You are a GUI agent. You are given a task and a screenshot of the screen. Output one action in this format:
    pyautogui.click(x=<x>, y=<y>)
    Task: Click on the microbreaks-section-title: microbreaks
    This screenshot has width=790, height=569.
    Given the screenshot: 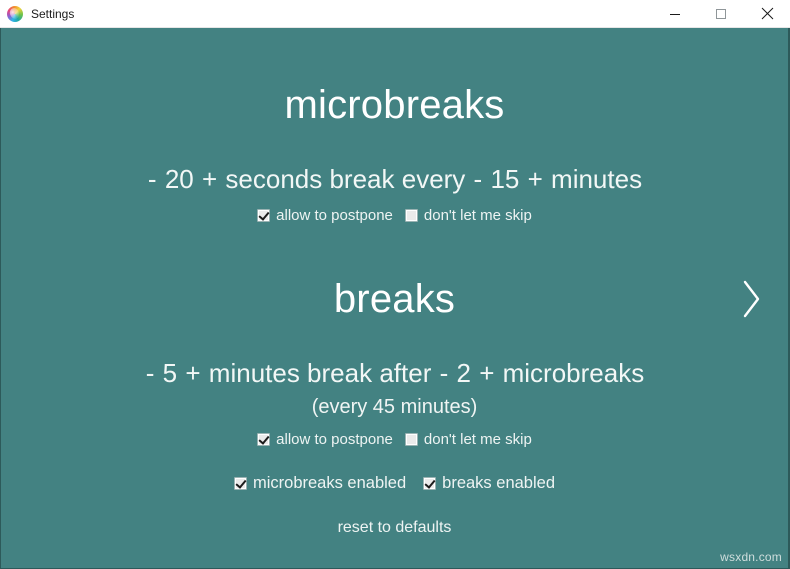 What is the action you would take?
    pyautogui.click(x=394, y=105)
    